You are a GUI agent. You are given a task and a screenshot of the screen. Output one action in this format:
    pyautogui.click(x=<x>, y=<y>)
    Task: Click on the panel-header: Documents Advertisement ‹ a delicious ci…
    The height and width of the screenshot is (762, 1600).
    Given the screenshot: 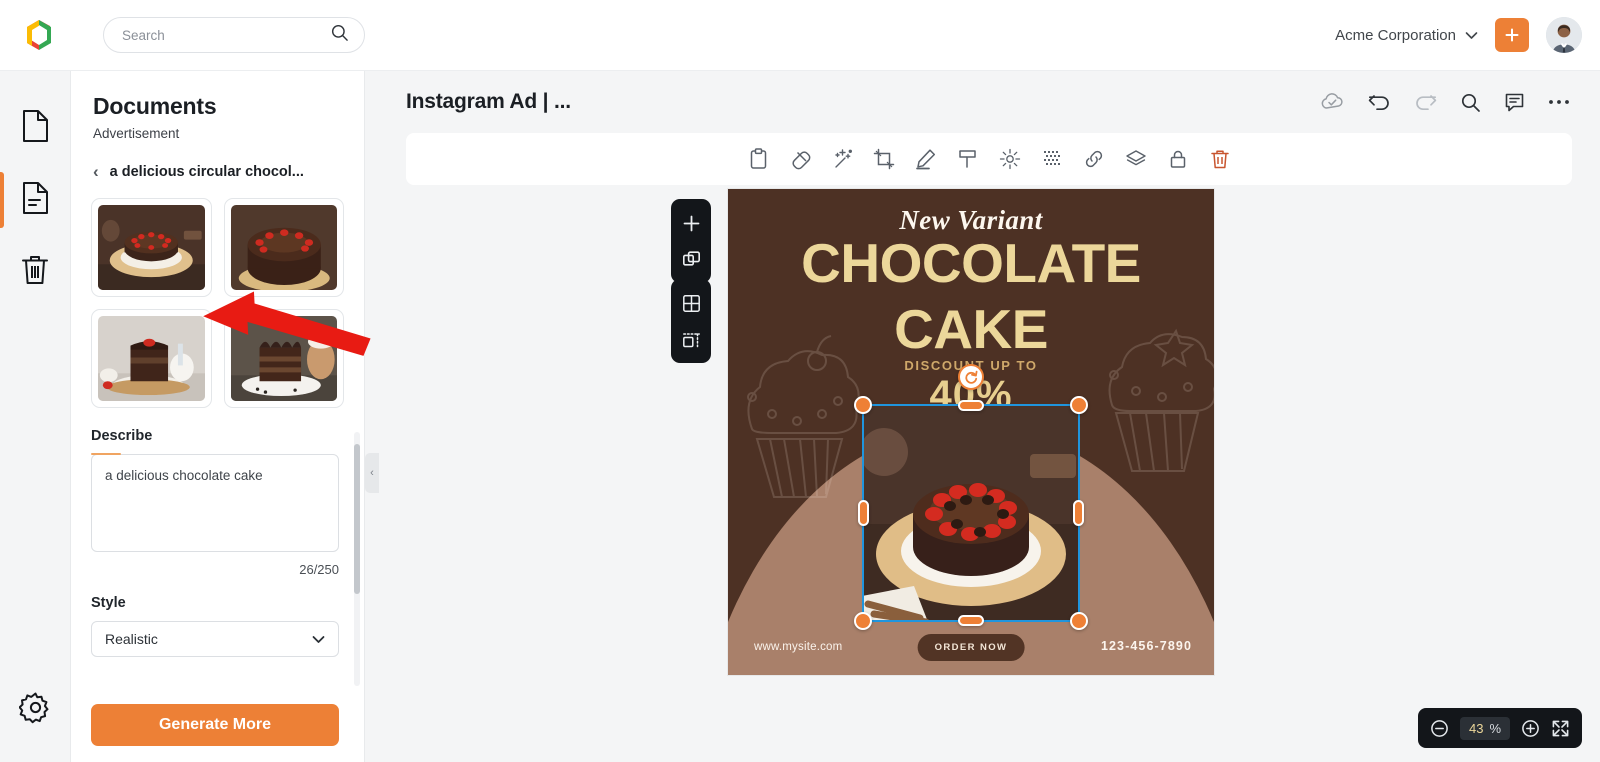 What is the action you would take?
    pyautogui.click(x=217, y=125)
    